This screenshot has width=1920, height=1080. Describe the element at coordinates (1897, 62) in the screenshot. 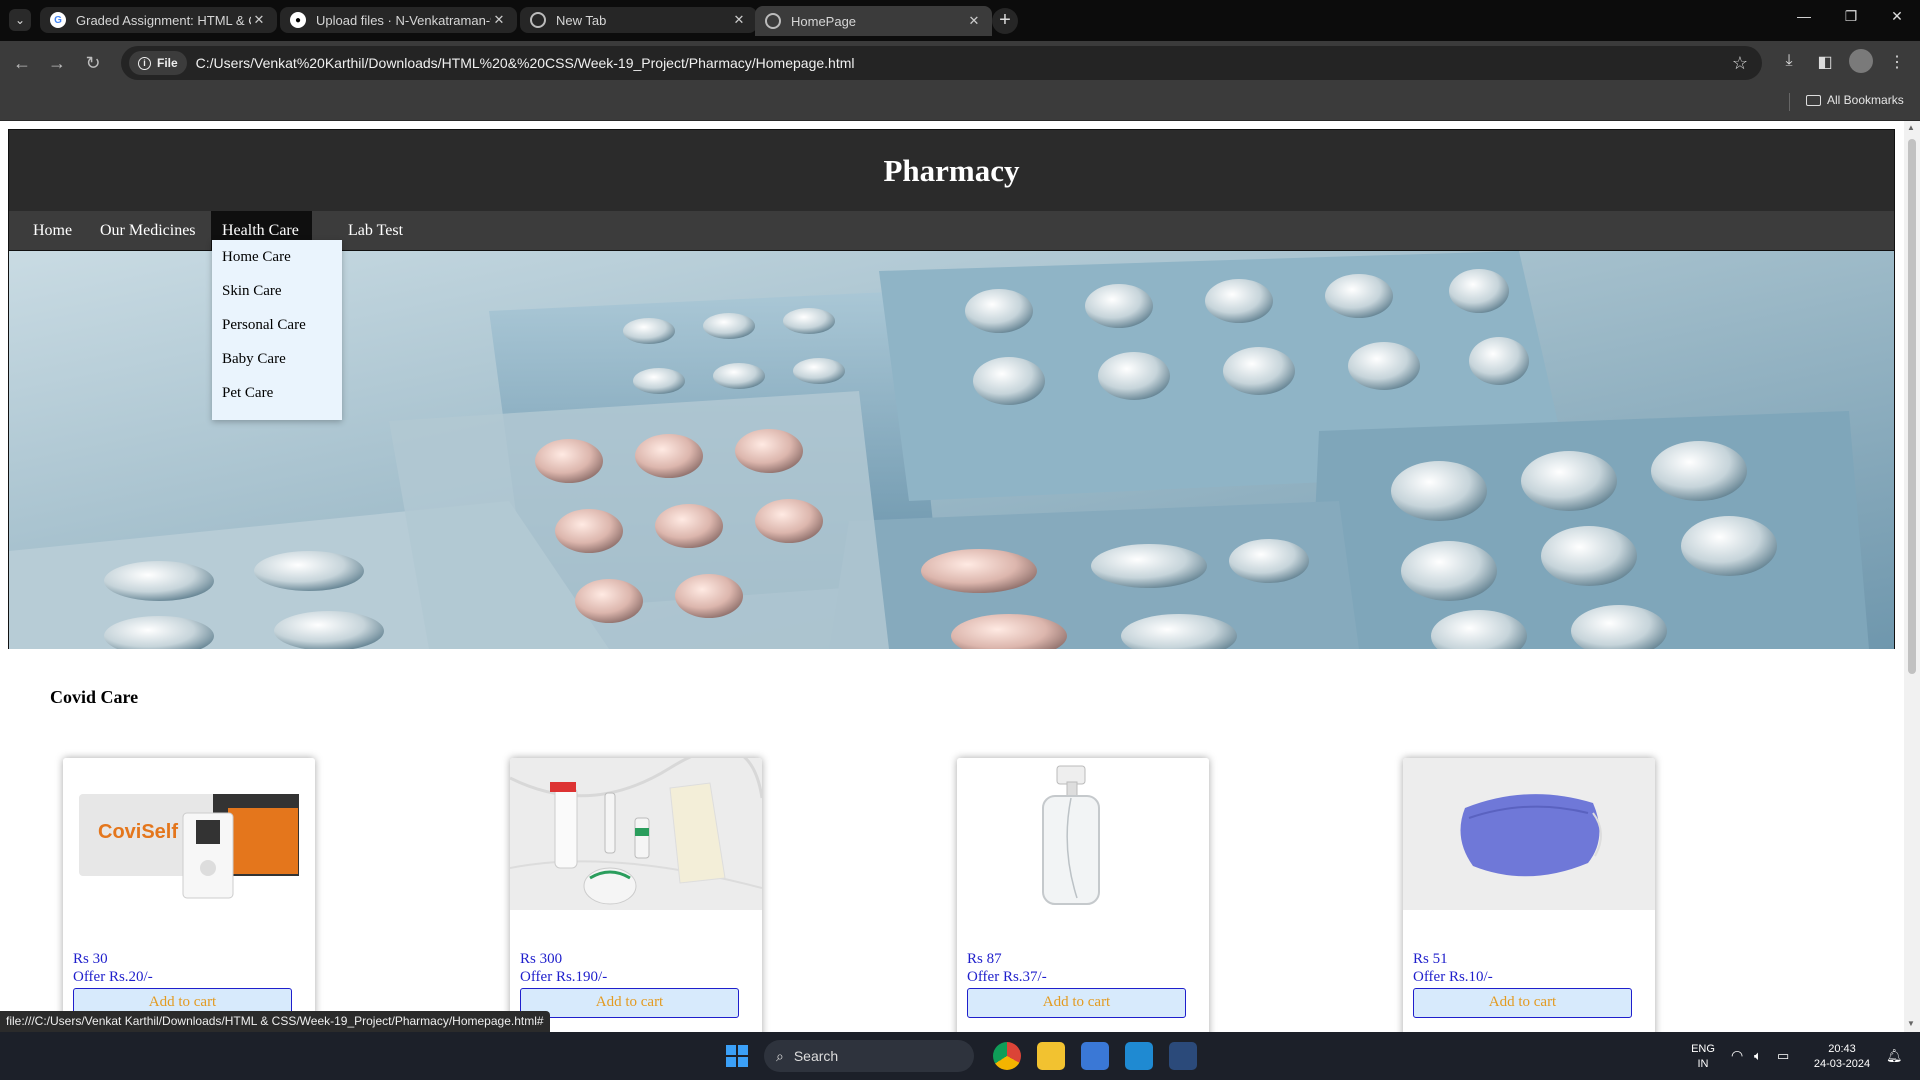

I see `menu-icon: ⋮` at that location.